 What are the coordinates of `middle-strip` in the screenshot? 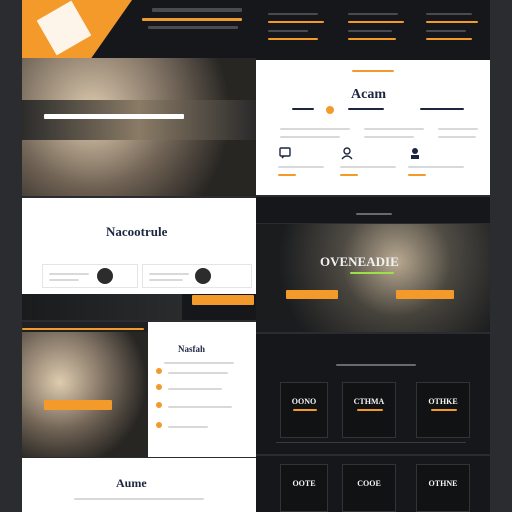 It's located at (139, 307).